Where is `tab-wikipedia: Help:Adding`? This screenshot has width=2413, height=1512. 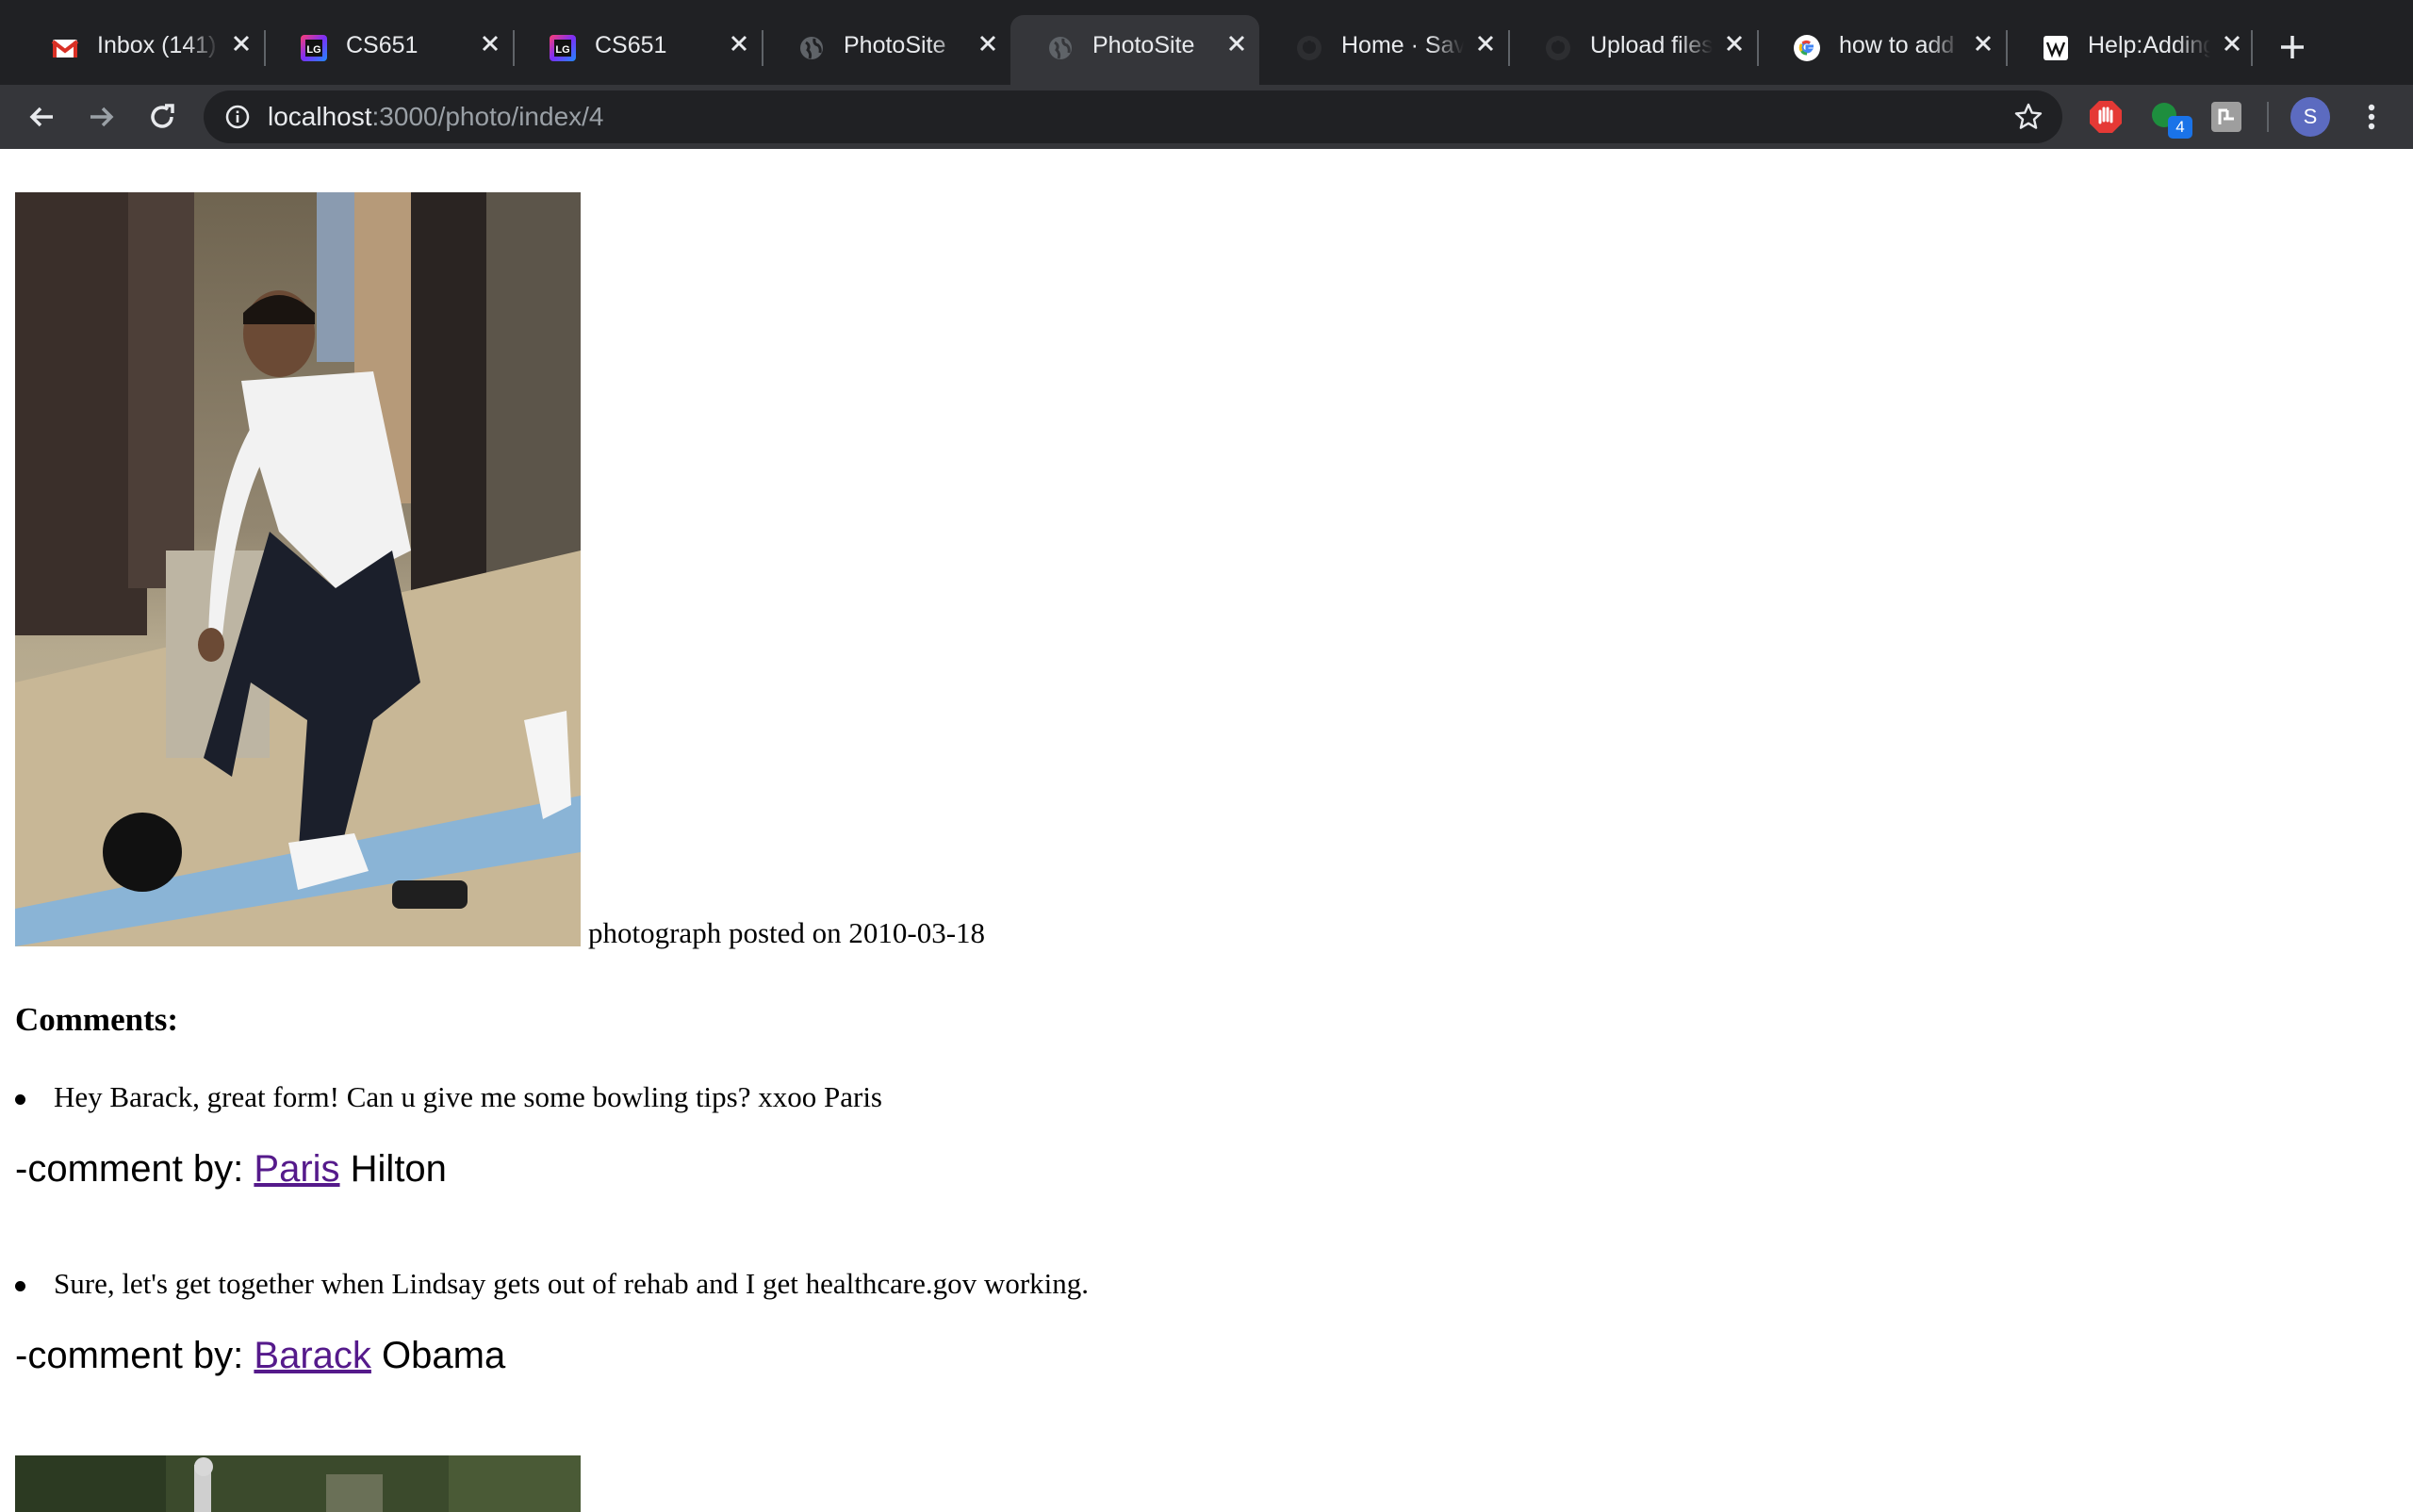
tab-wikipedia: Help:Adding is located at coordinates (2130, 50).